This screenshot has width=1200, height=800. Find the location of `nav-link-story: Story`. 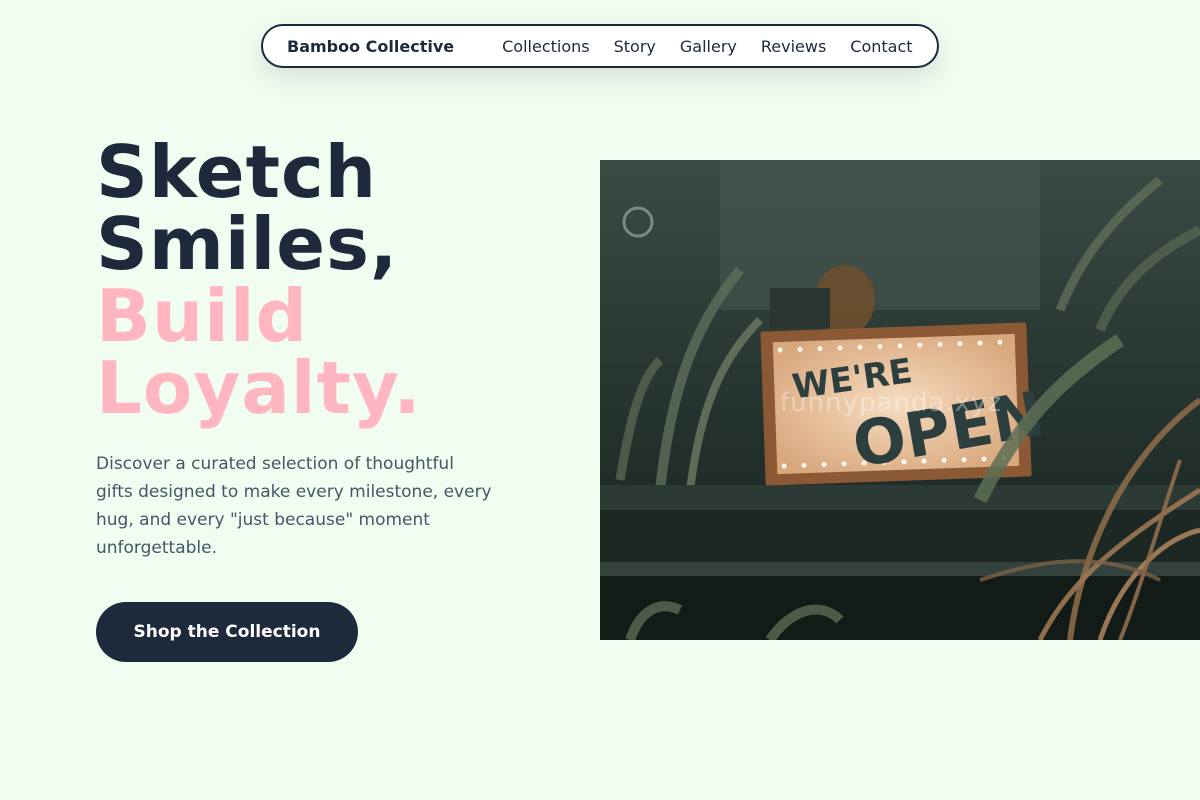

nav-link-story: Story is located at coordinates (635, 46).